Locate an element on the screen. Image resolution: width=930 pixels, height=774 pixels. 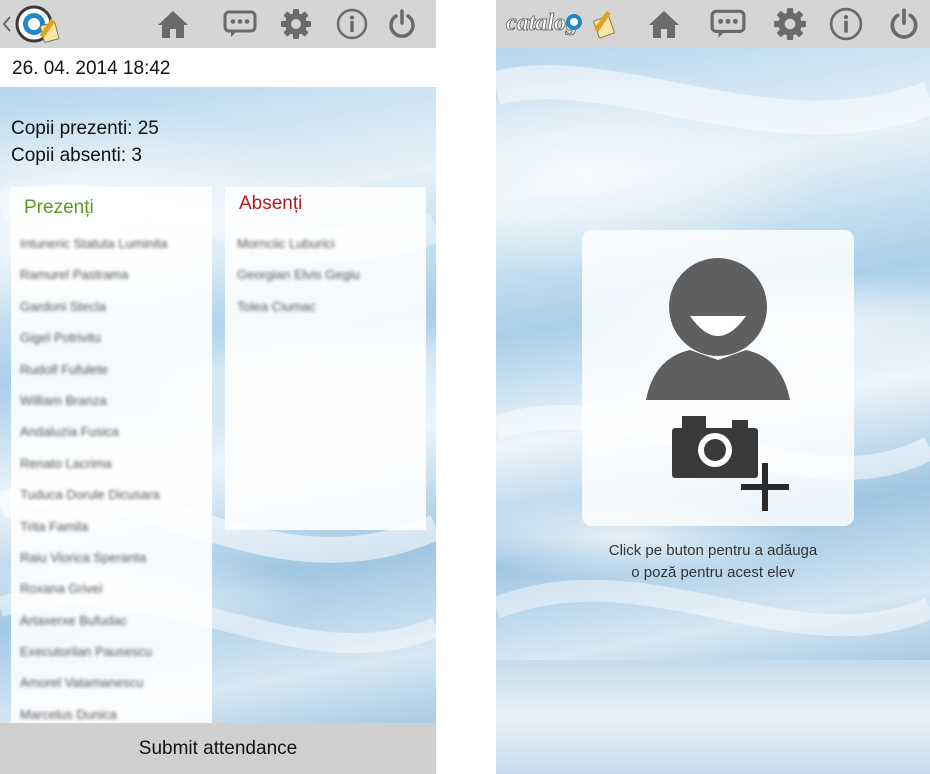
present-student-item: Raiu Viorica Speranta is located at coordinates (93, 565).